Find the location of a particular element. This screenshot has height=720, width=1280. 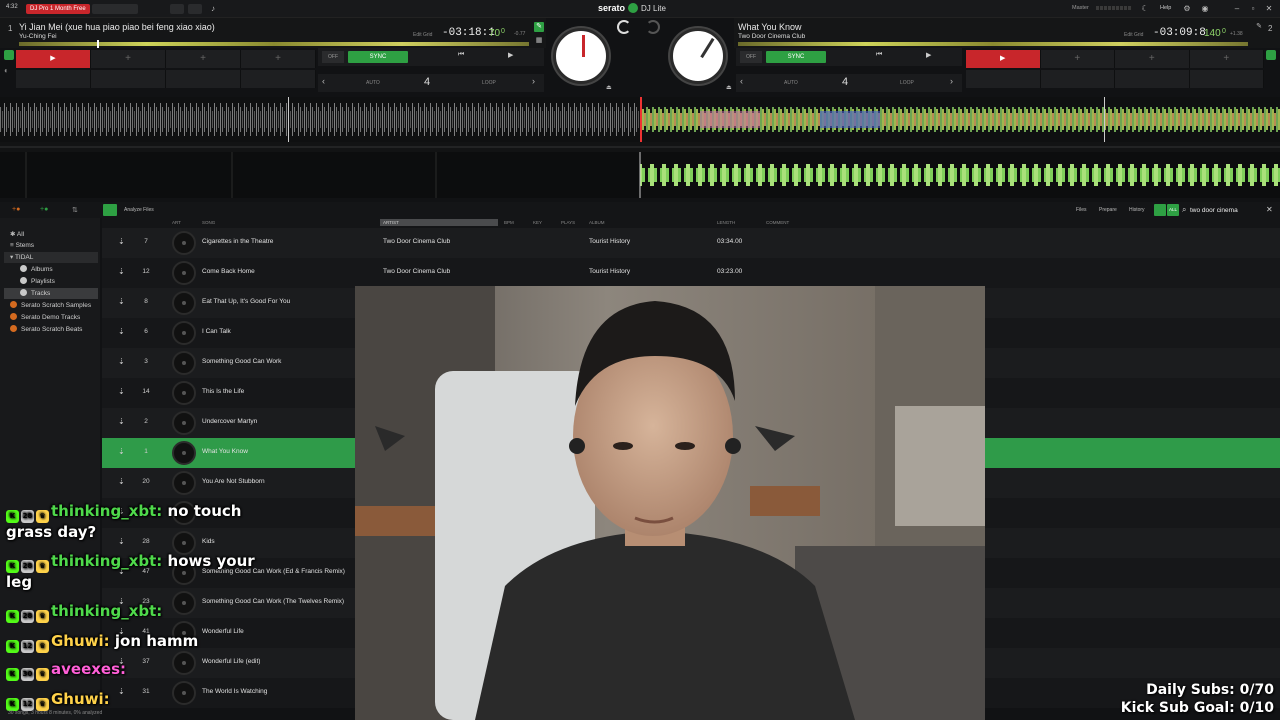

analyze-files-button: Analyze Files is located at coordinates (139, 210).